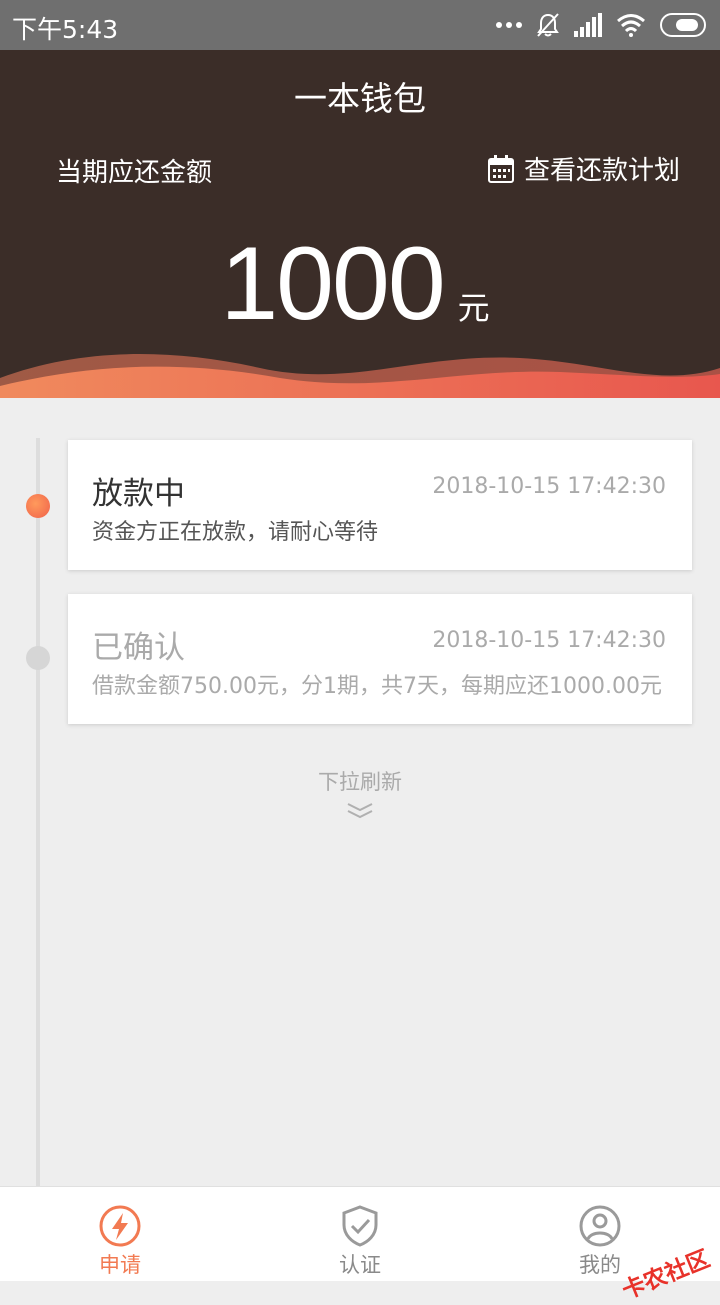 This screenshot has height=1305, width=720. What do you see at coordinates (138, 648) in the screenshot?
I see `status-title: 已确认` at bounding box center [138, 648].